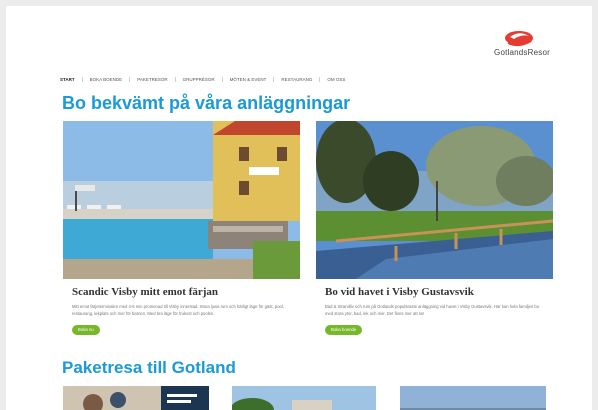 The image size is (598, 410). What do you see at coordinates (206, 103) in the screenshot?
I see `section-heading-accommodation: Bo bekvämt på våra anläggningar` at bounding box center [206, 103].